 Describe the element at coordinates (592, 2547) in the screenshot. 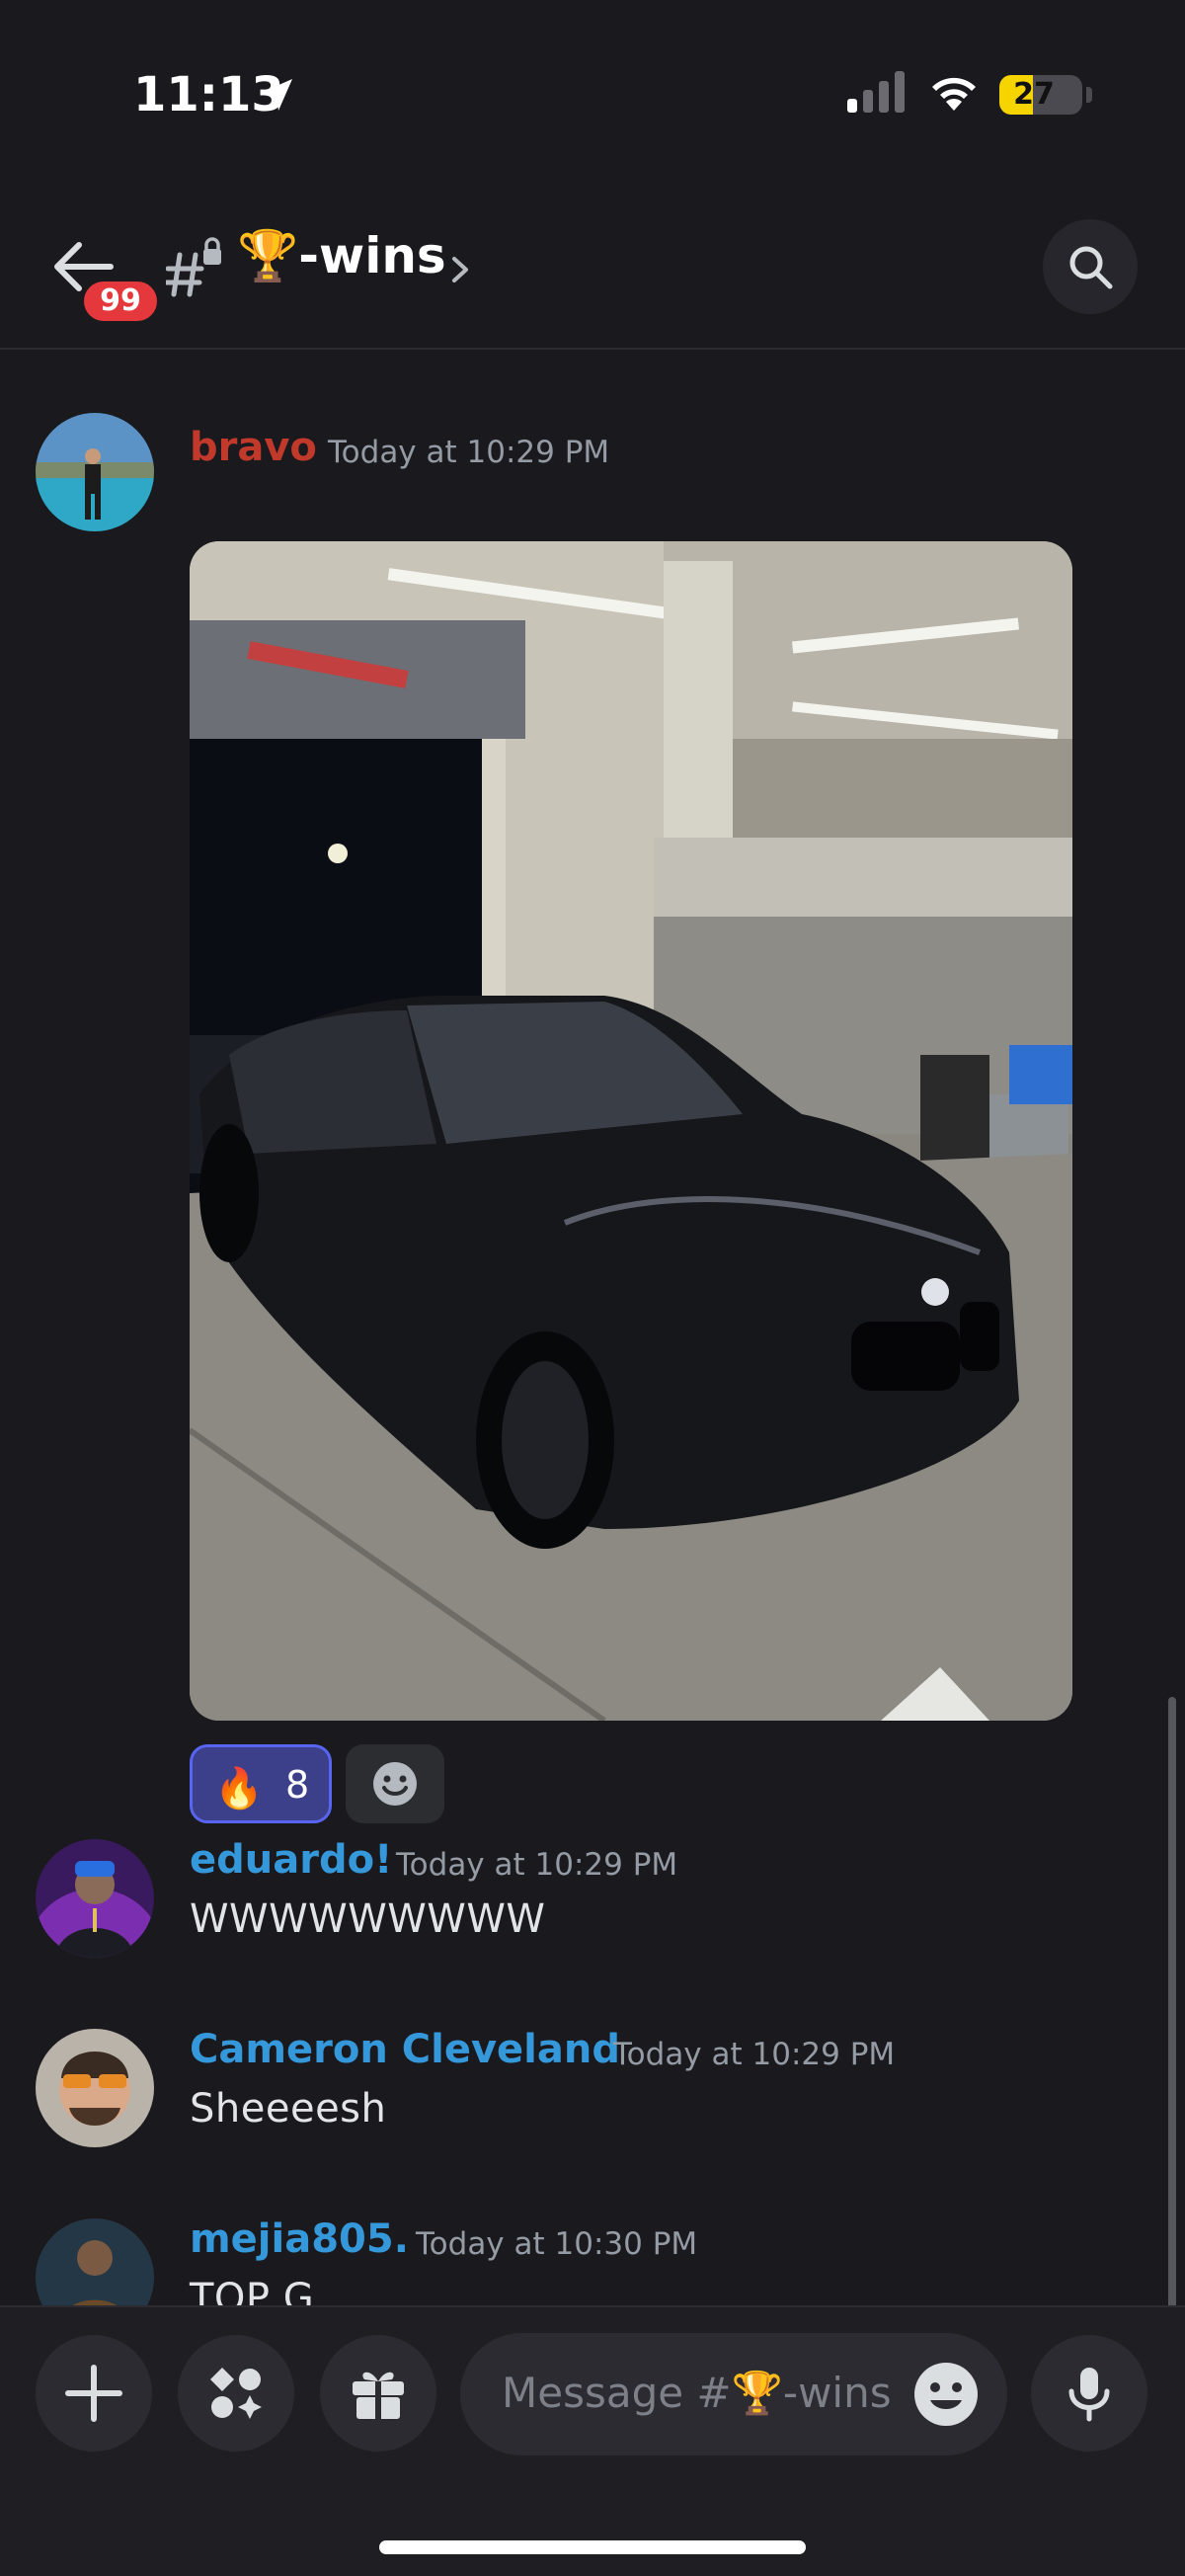

I see `home-indicator` at that location.